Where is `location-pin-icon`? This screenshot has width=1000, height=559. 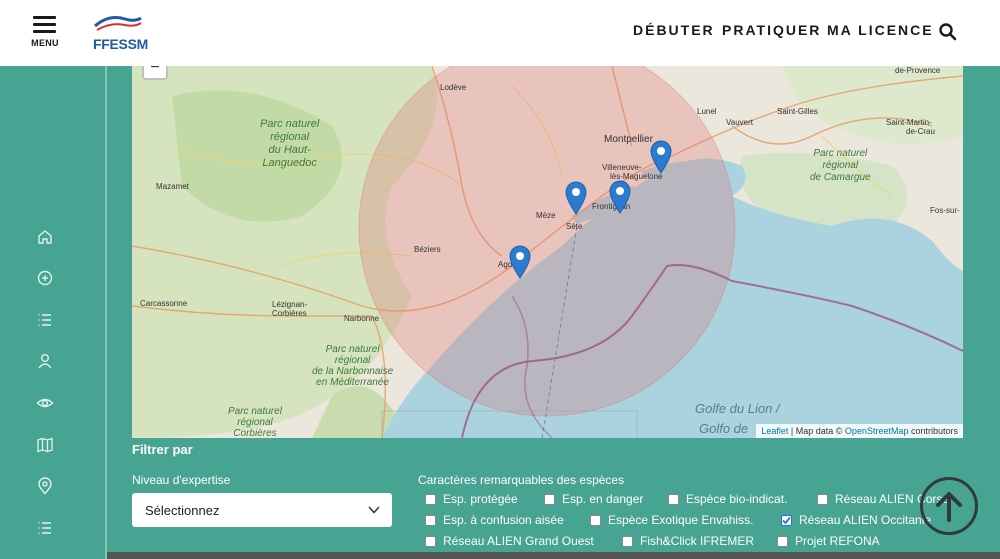 location-pin-icon is located at coordinates (45, 486).